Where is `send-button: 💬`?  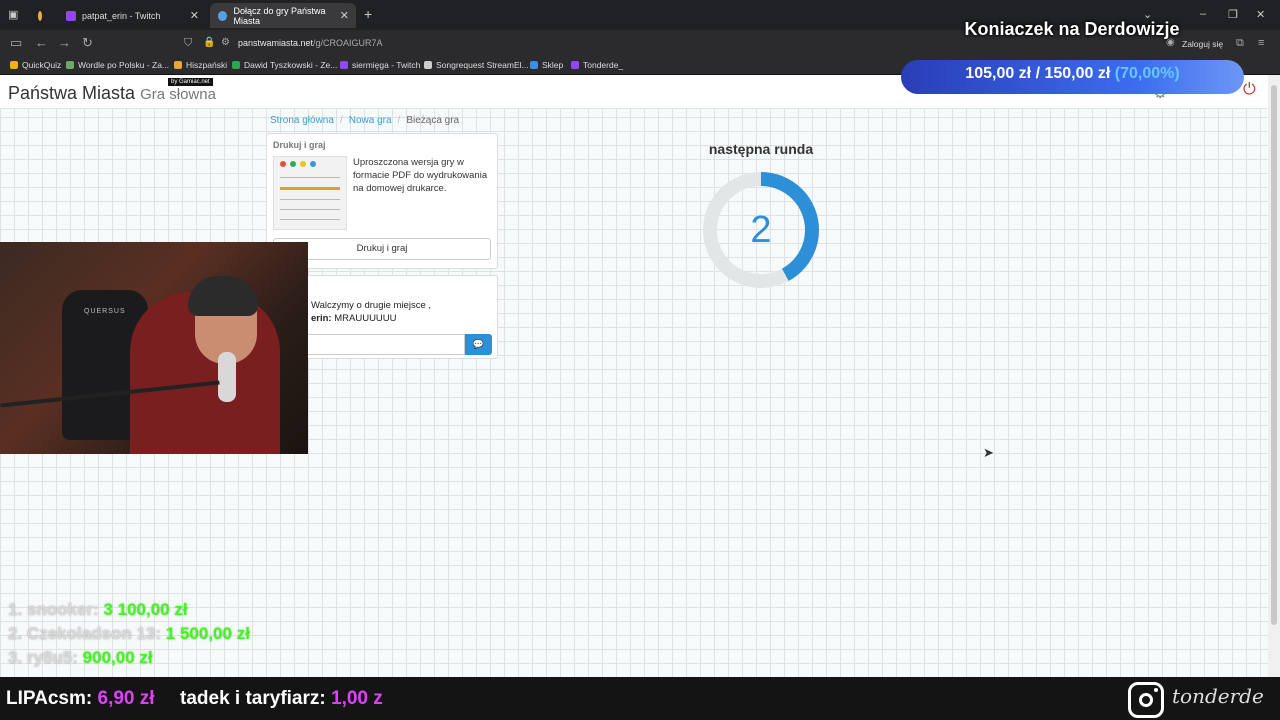 send-button: 💬 is located at coordinates (478, 344).